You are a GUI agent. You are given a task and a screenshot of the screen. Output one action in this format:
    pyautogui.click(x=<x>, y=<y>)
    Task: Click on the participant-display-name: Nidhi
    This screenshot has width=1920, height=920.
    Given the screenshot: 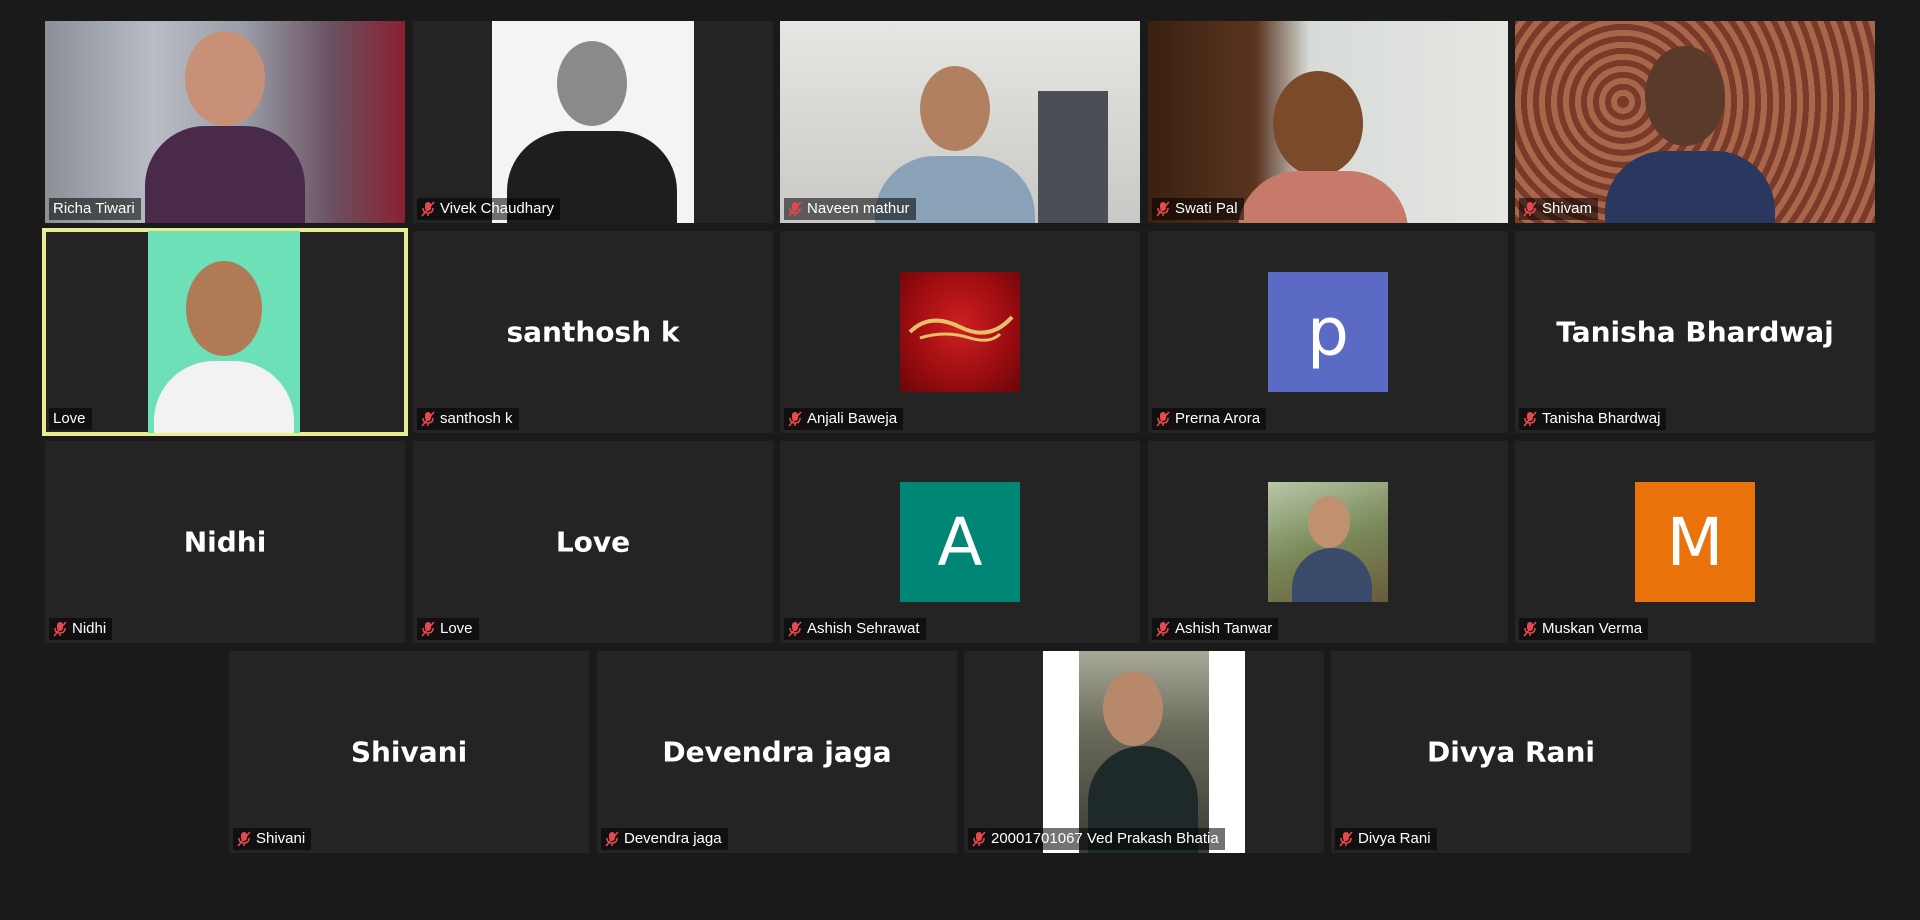 What is the action you would take?
    pyautogui.click(x=225, y=542)
    